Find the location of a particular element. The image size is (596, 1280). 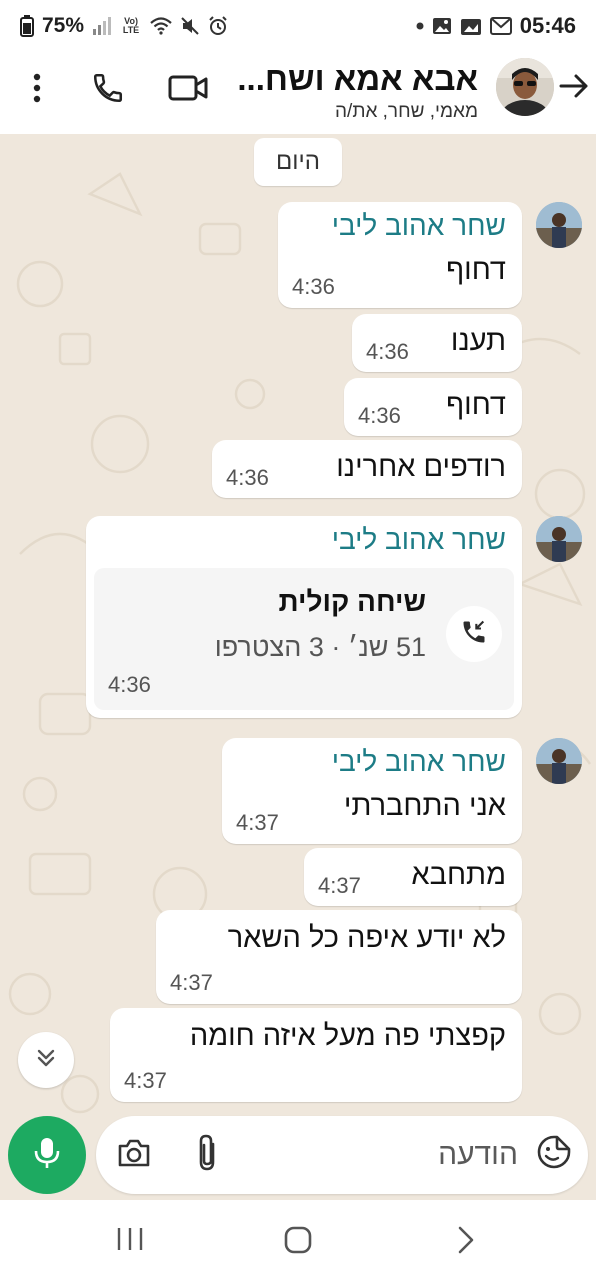

attach-button is located at coordinates (207, 1154).